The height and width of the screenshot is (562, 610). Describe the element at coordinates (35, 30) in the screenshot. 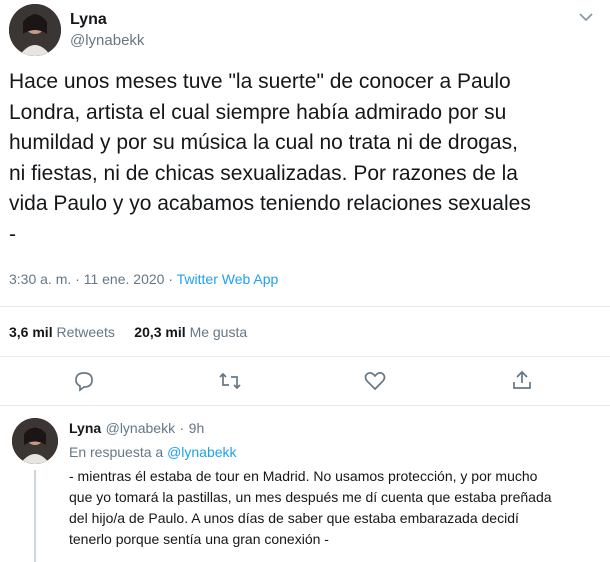

I see `avatar` at that location.